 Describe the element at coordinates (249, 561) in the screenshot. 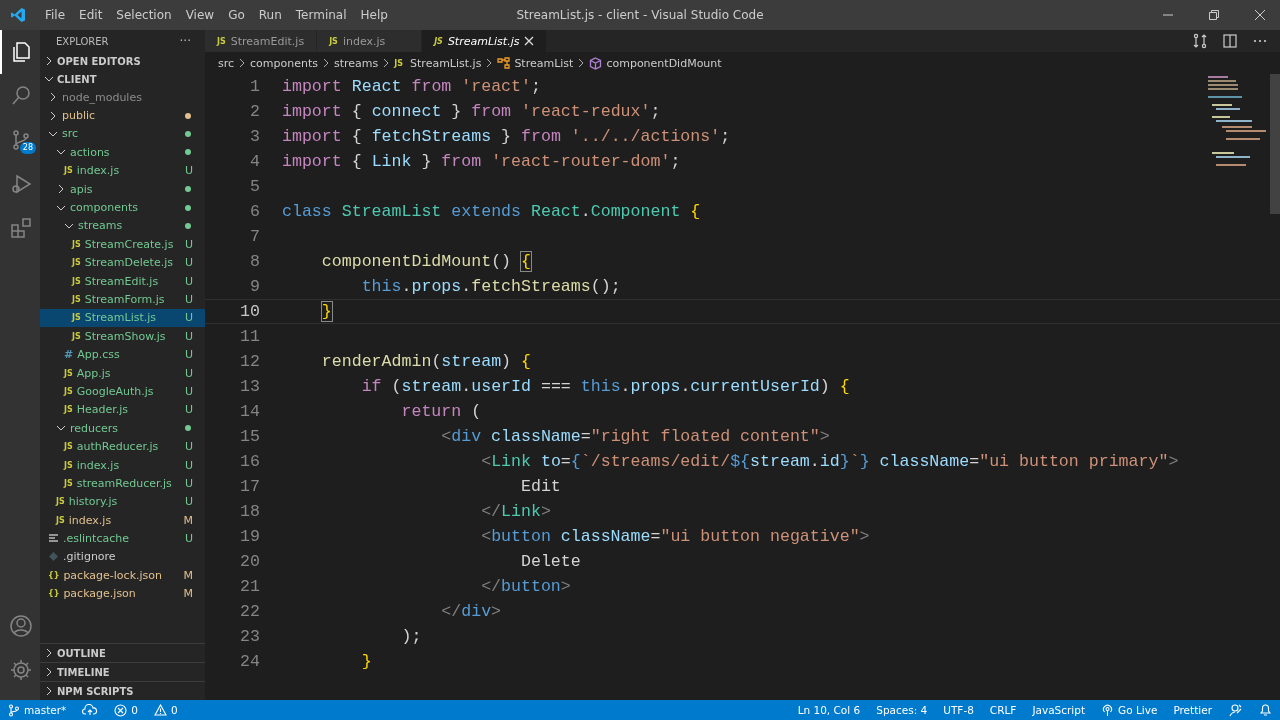

I see `line-number: 20` at that location.